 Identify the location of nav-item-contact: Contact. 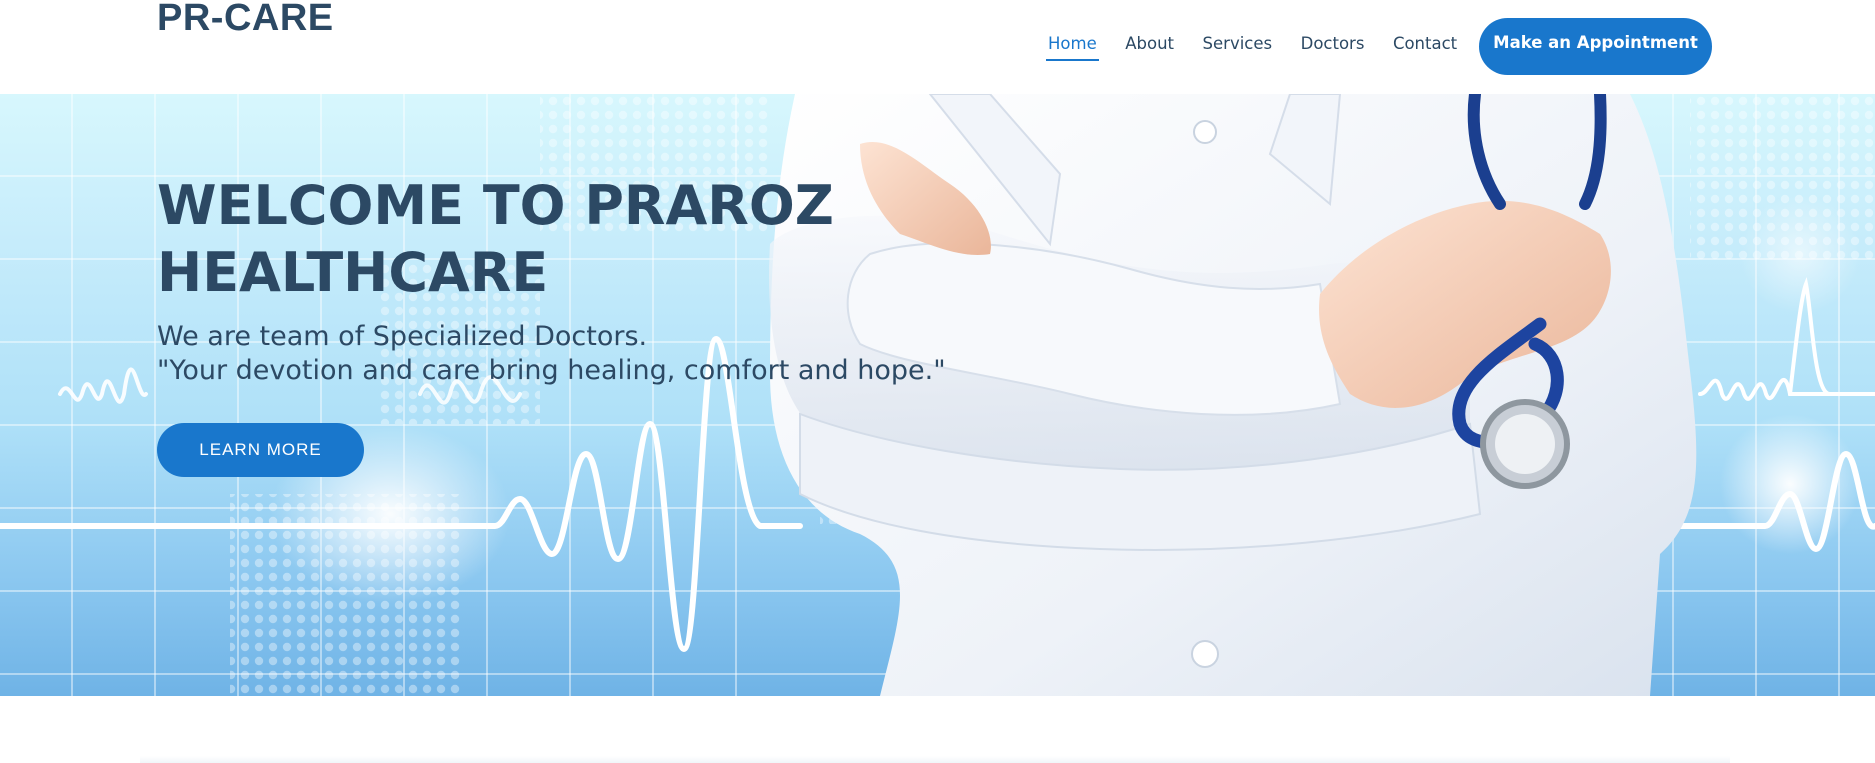
(1425, 47).